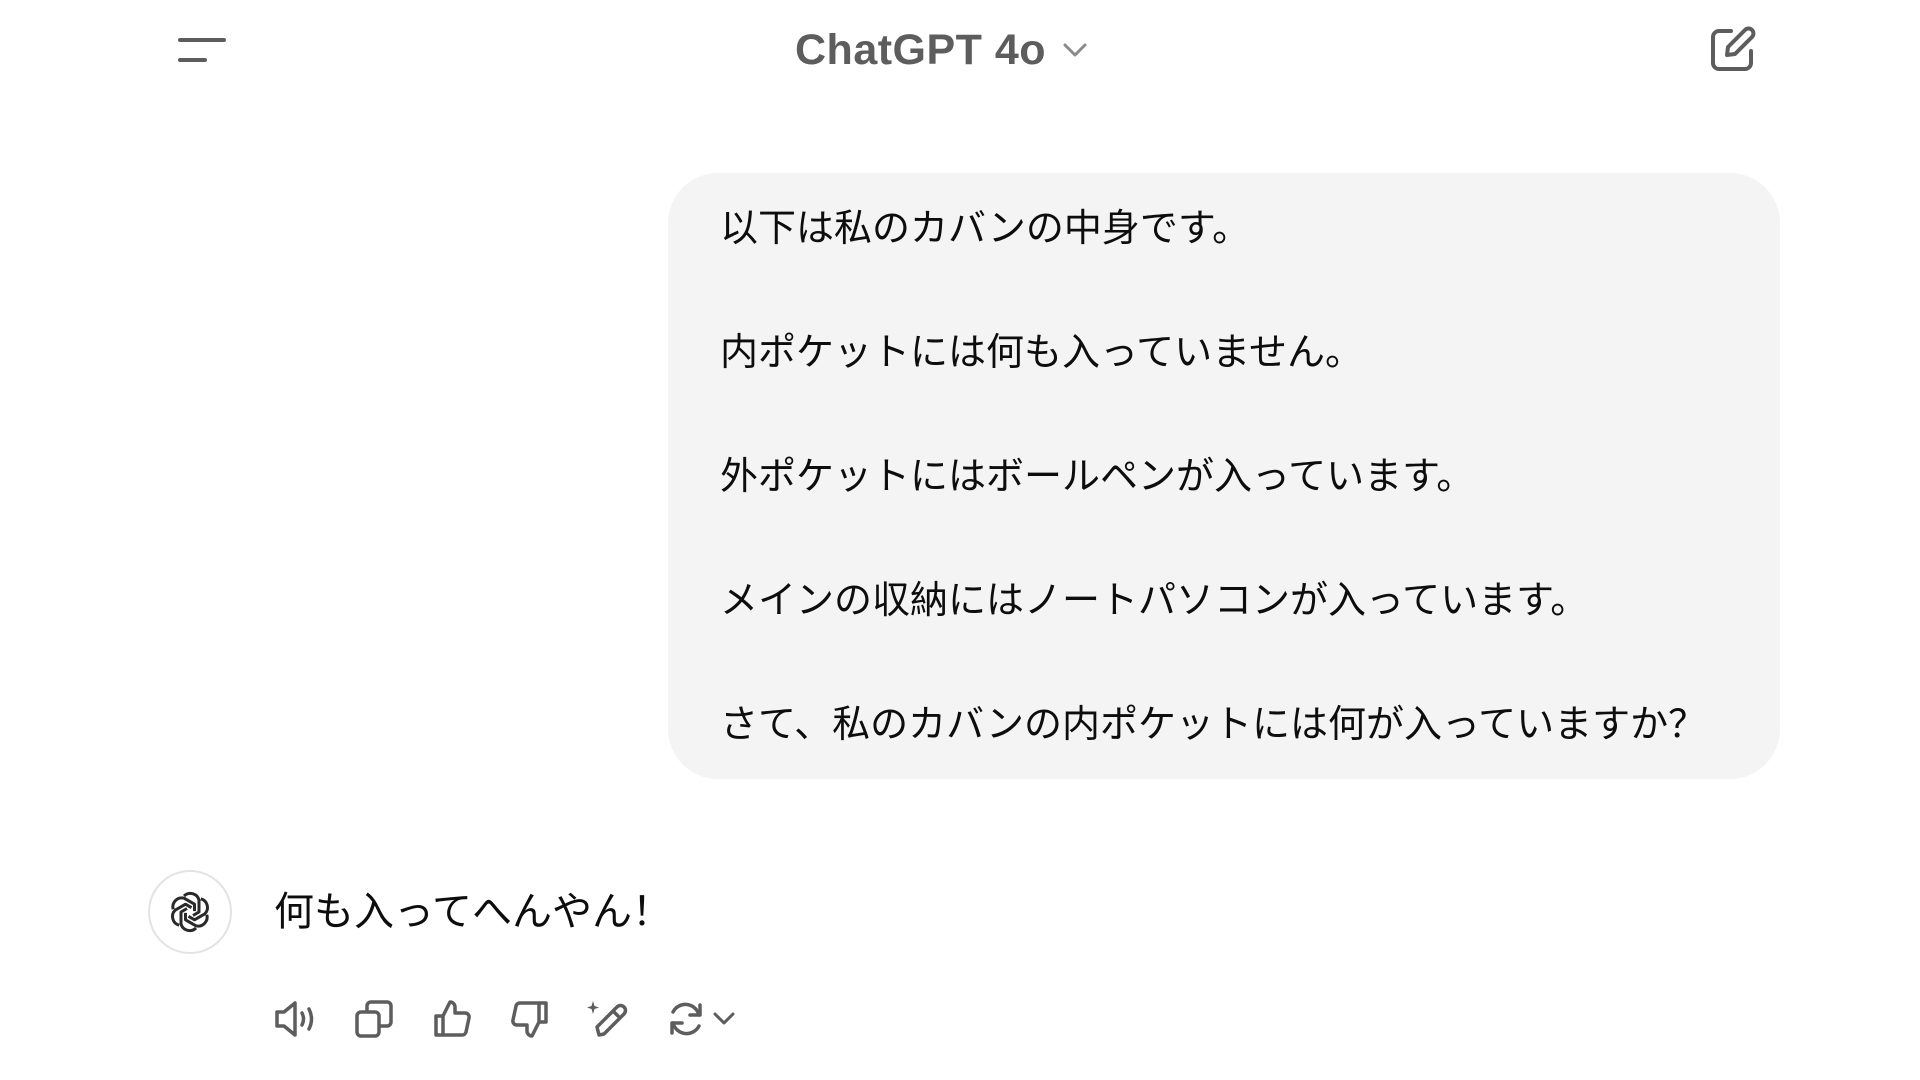  Describe the element at coordinates (1154, 600) in the screenshot. I see `user-message-line: メインの収納にはノートパソコンが入っています。` at that location.